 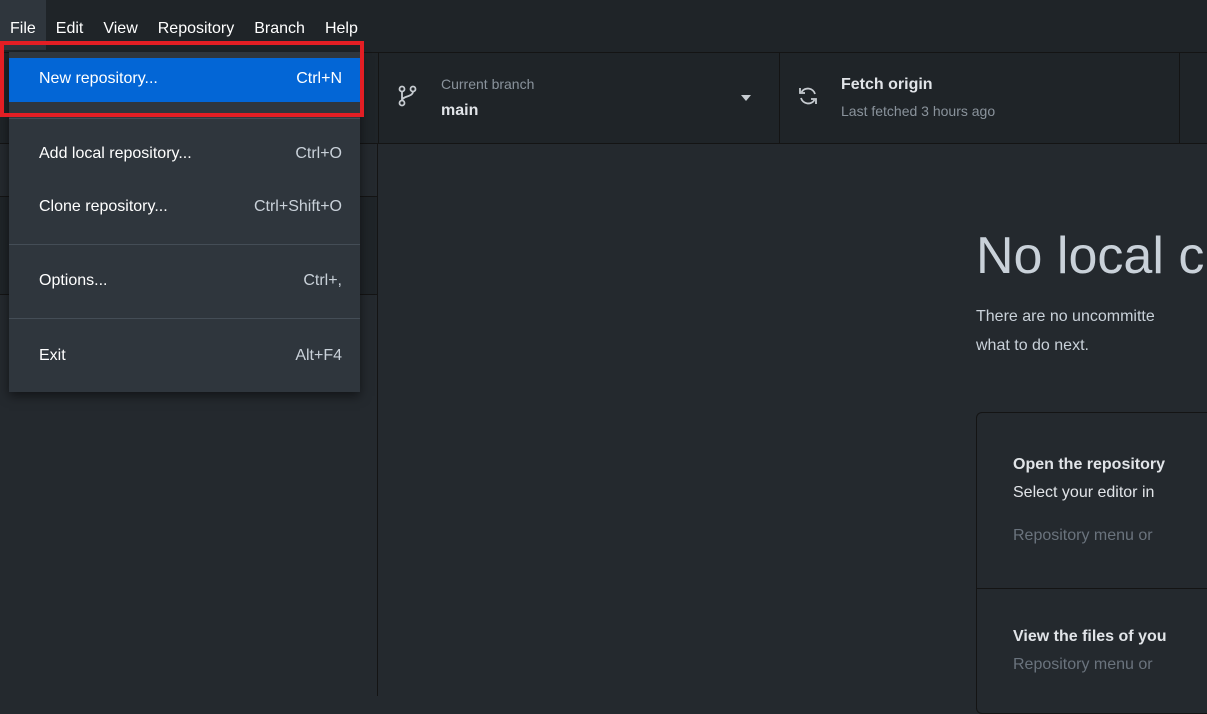 I want to click on menu-item-label: Exit, so click(x=52, y=355).